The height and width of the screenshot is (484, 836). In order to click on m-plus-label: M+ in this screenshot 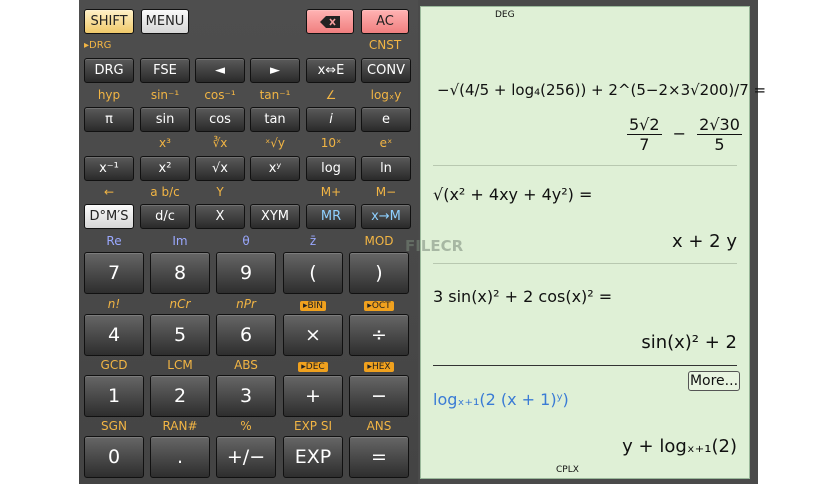, I will do `click(331, 192)`.